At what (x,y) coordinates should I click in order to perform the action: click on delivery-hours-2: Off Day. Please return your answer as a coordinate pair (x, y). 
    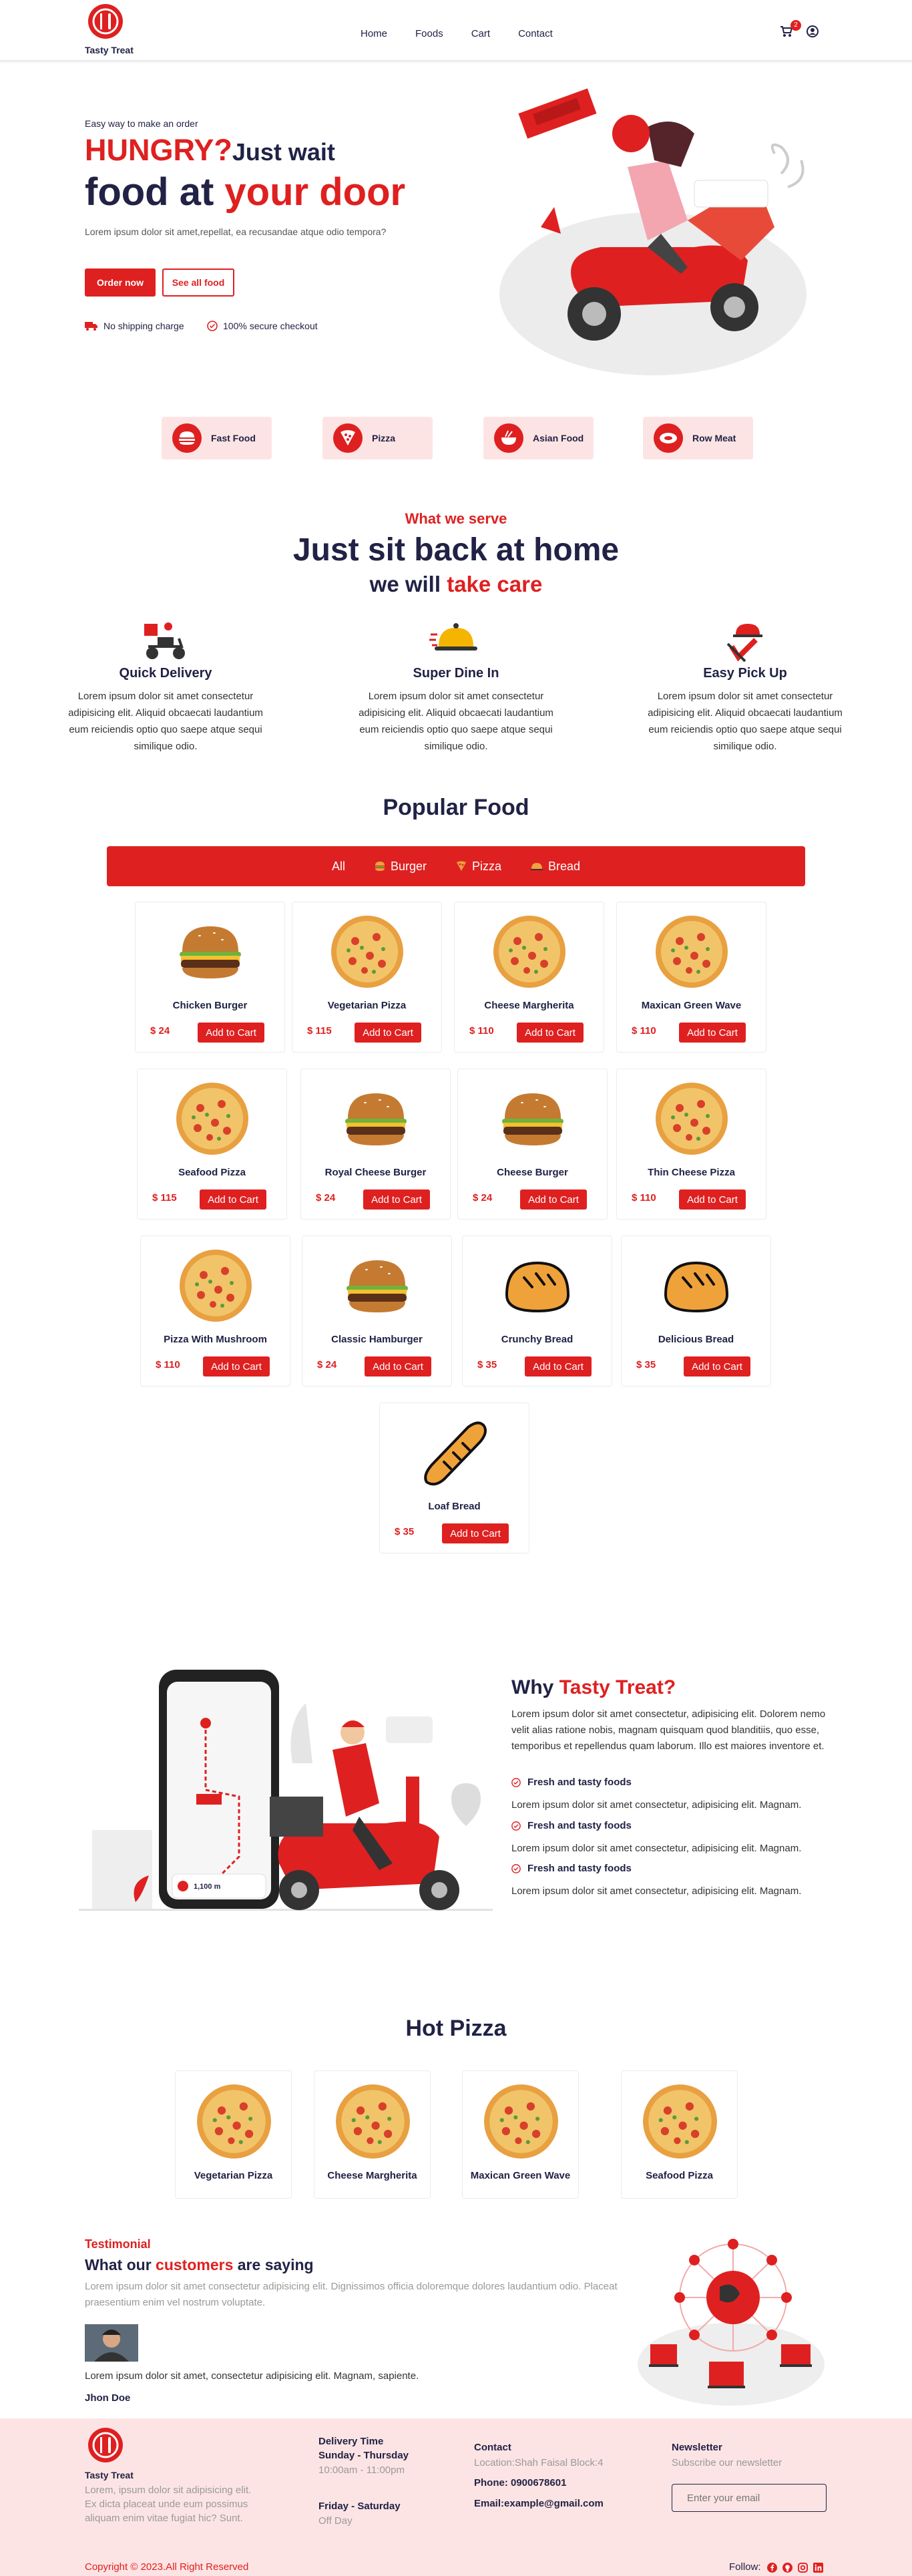
    Looking at the image, I should click on (335, 2521).